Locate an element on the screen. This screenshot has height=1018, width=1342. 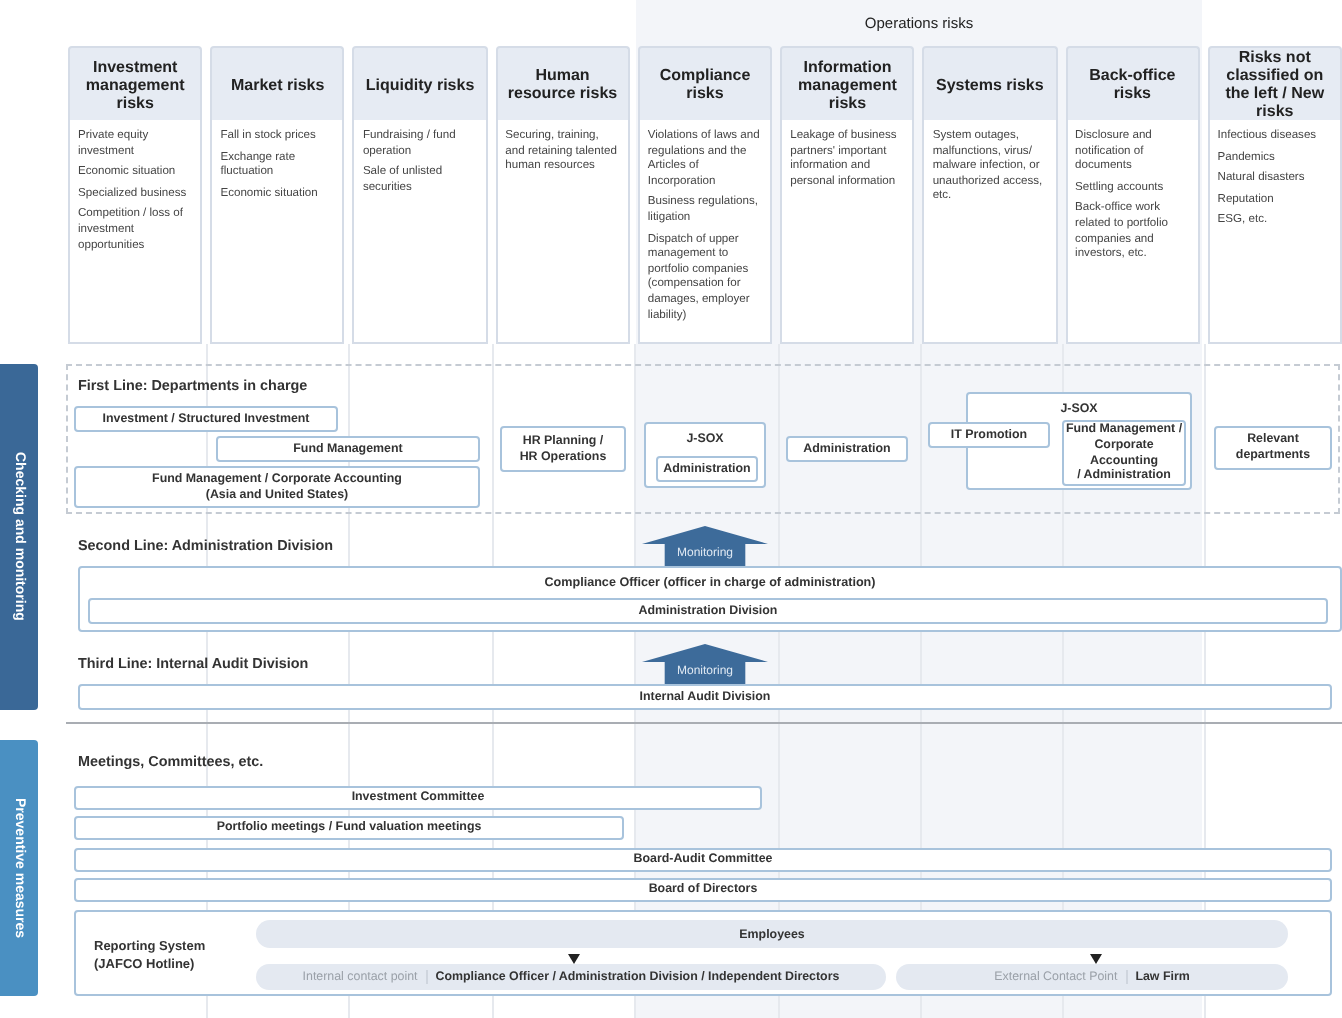
risk-category-header: Market risks is located at coordinates (277, 83).